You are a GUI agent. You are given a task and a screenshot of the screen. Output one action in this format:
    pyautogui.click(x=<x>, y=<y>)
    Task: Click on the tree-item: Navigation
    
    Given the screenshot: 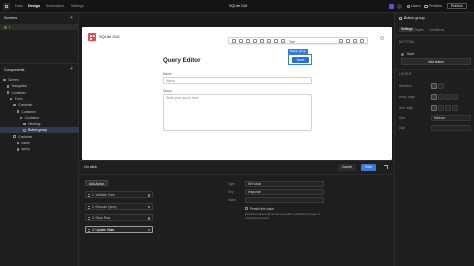 What is the action you would take?
    pyautogui.click(x=39, y=86)
    